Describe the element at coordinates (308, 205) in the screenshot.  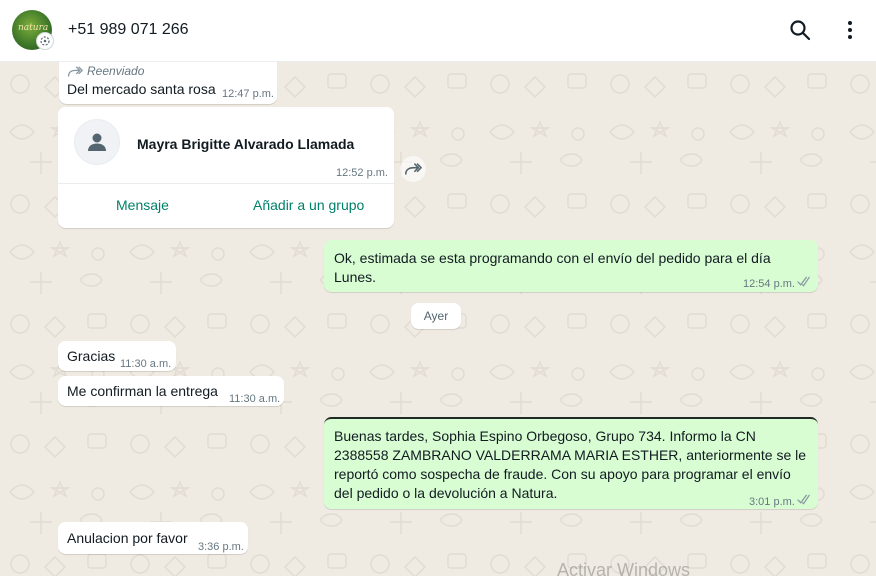
I see `add-to-group-button: Añadir a un grupo` at that location.